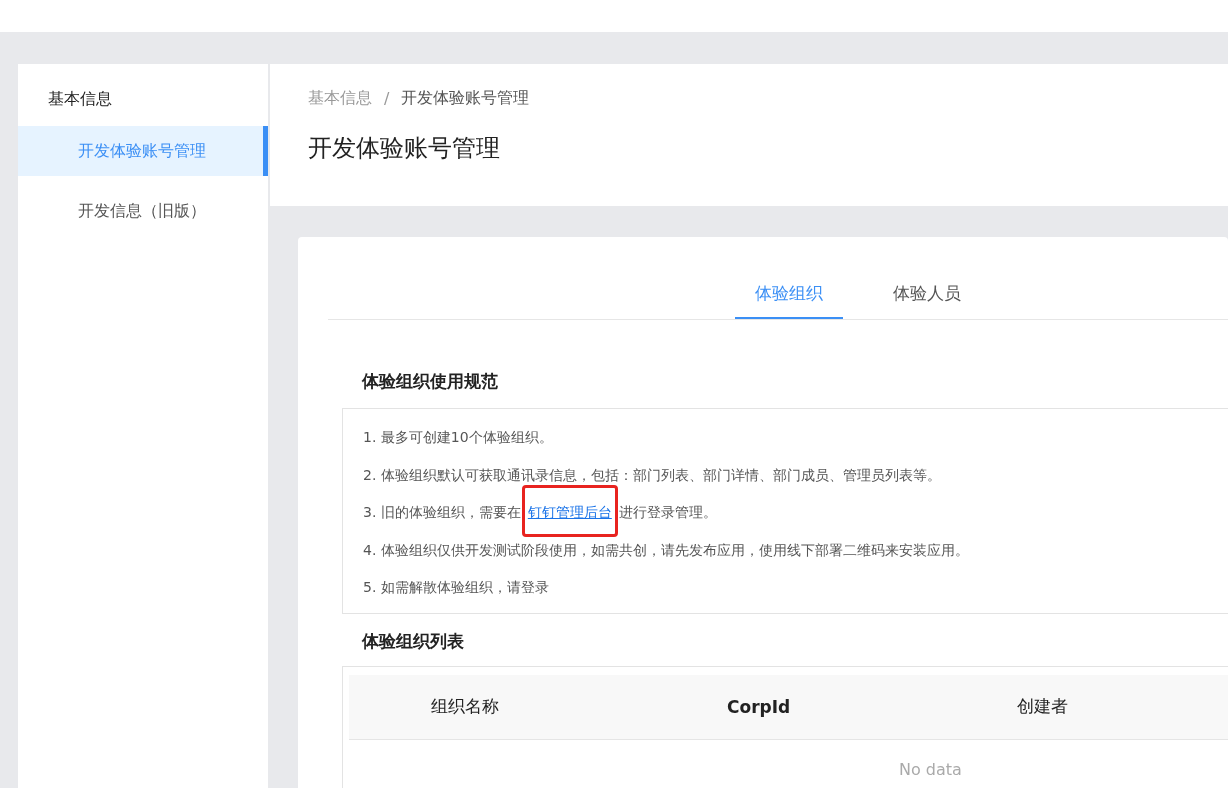  What do you see at coordinates (340, 98) in the screenshot?
I see `breadcrumb-item: 基本信息` at bounding box center [340, 98].